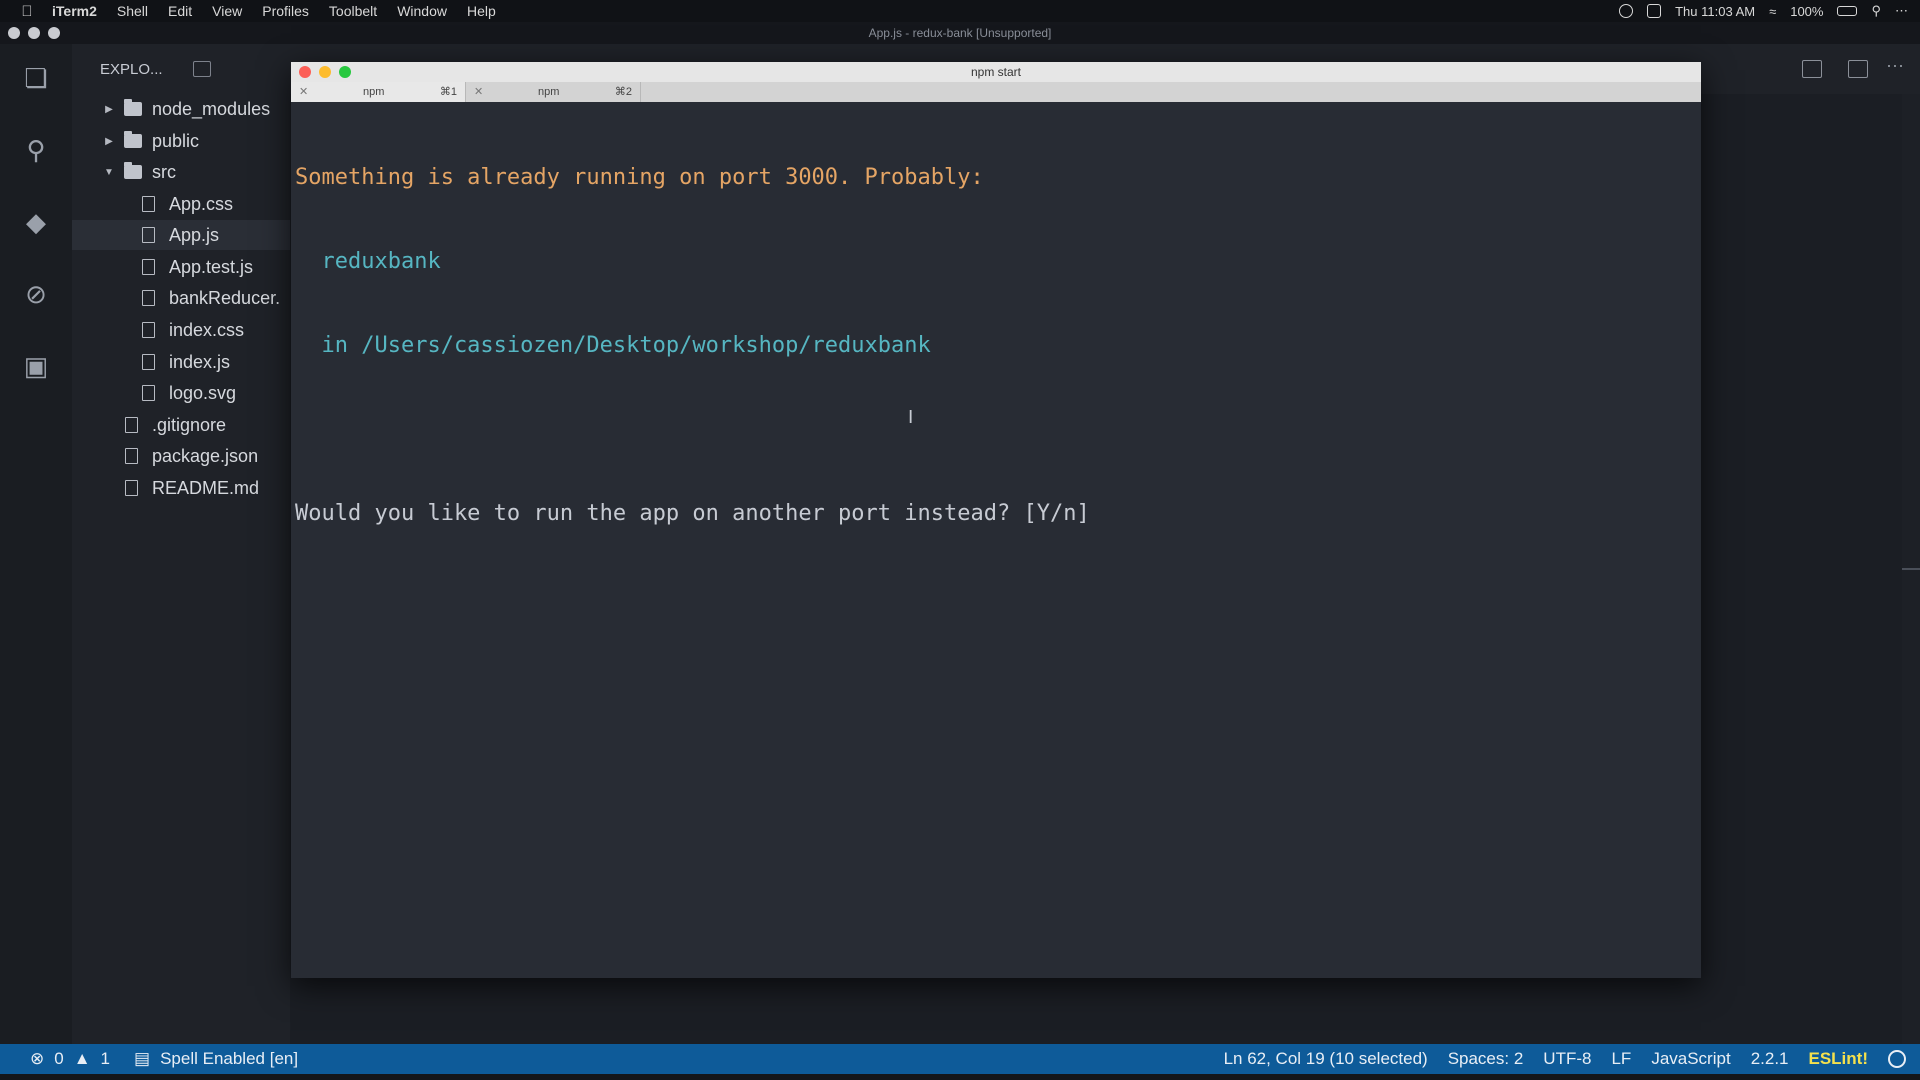  Describe the element at coordinates (285, 11) in the screenshot. I see `menu-profiles: Profiles` at that location.